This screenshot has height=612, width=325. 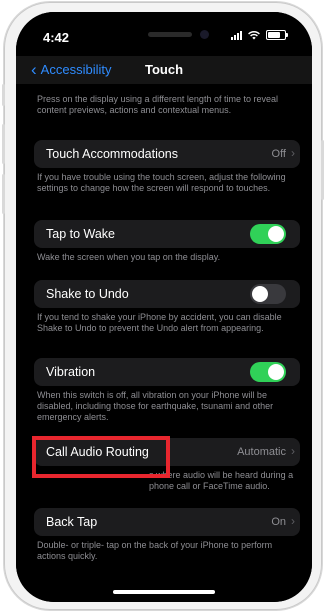 What do you see at coordinates (3, 144) in the screenshot?
I see `volume-up-button` at bounding box center [3, 144].